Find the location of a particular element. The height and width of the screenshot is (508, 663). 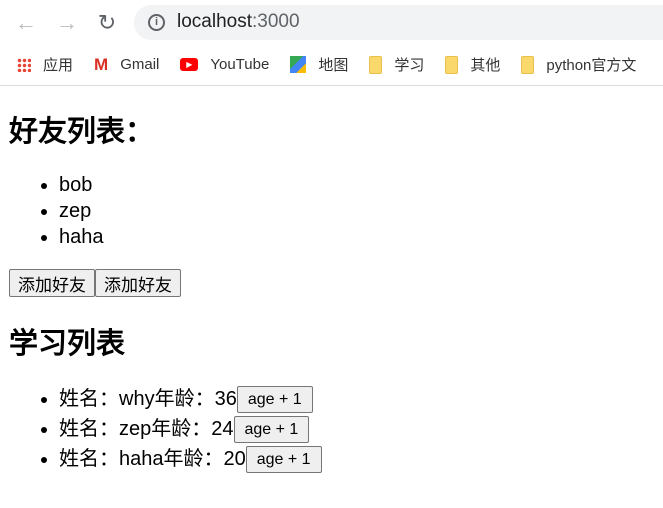

bookmark-gmail: M Gmail is located at coordinates (126, 65).